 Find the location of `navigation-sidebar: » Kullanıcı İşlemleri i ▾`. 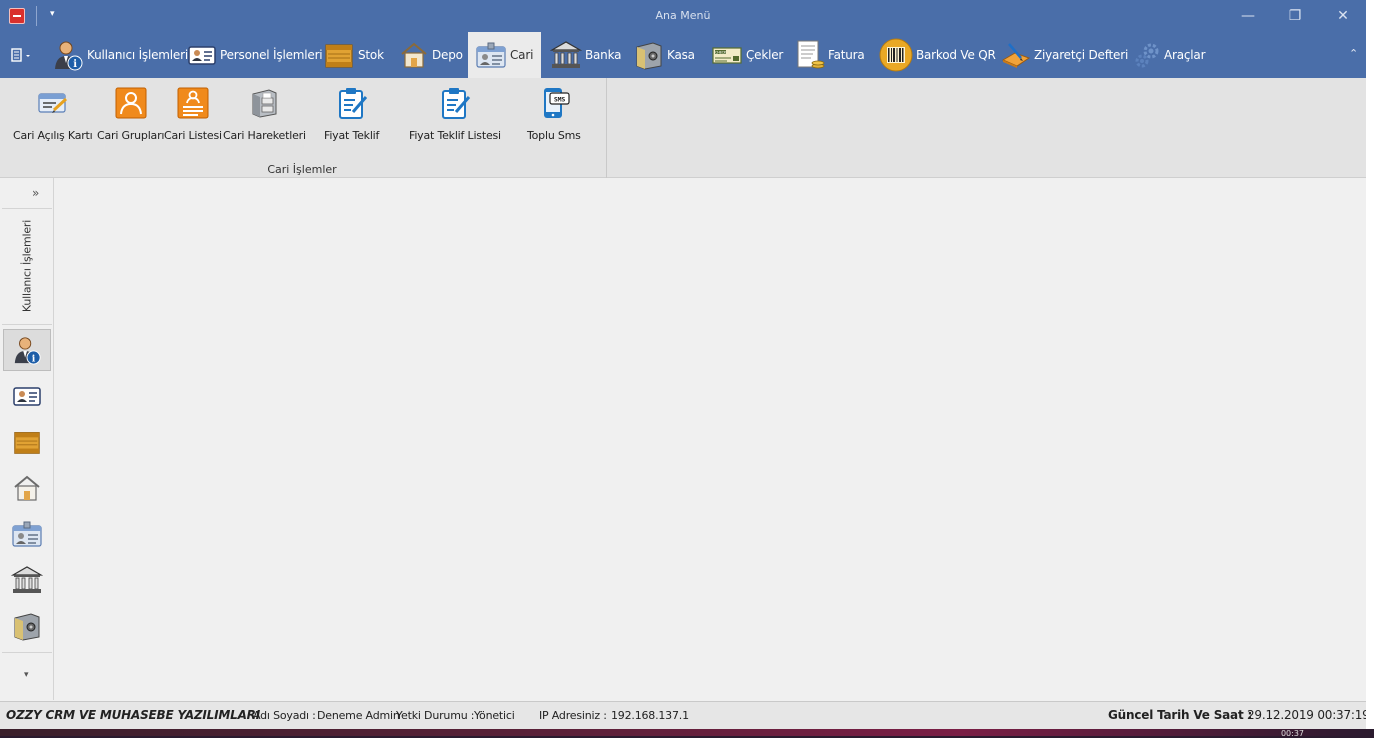

navigation-sidebar: » Kullanıcı İşlemleri i ▾ is located at coordinates (27, 439).